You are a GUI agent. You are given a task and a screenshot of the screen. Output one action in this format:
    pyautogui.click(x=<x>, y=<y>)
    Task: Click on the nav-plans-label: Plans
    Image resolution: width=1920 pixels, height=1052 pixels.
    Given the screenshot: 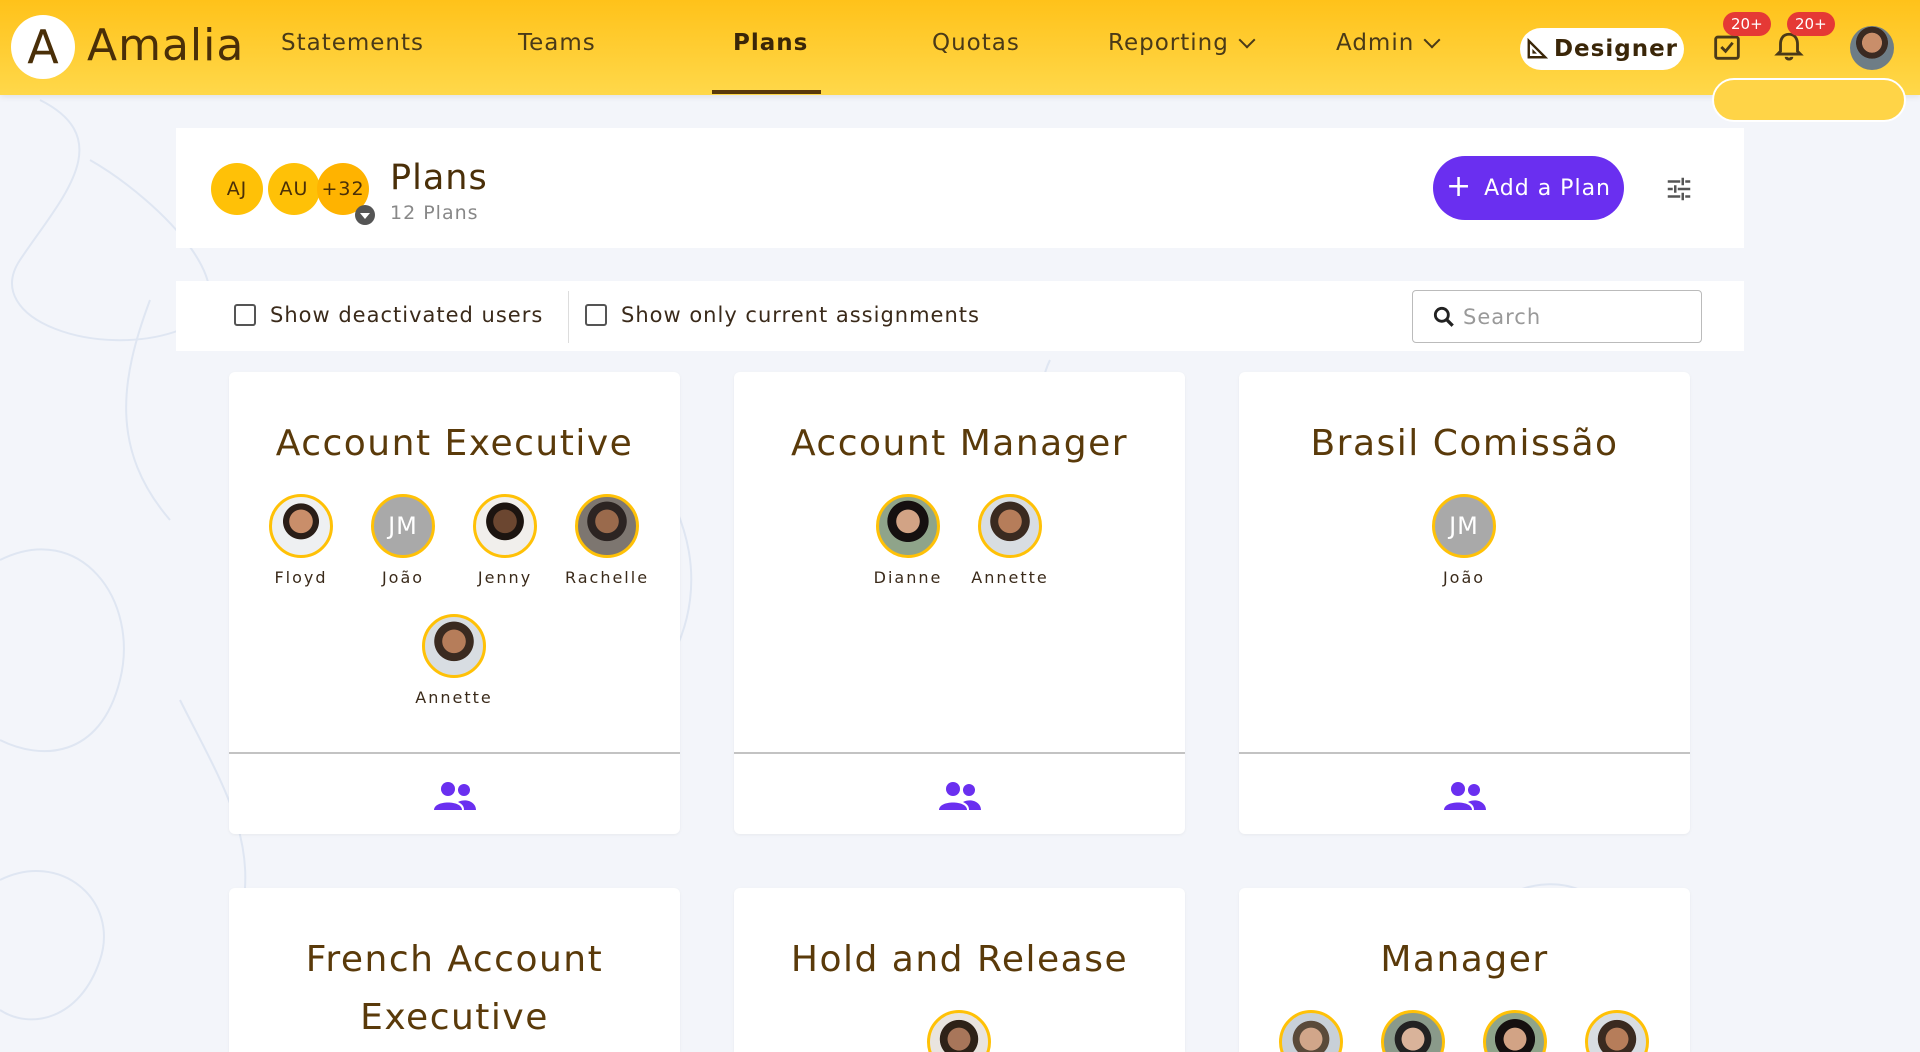 What is the action you would take?
    pyautogui.click(x=771, y=43)
    